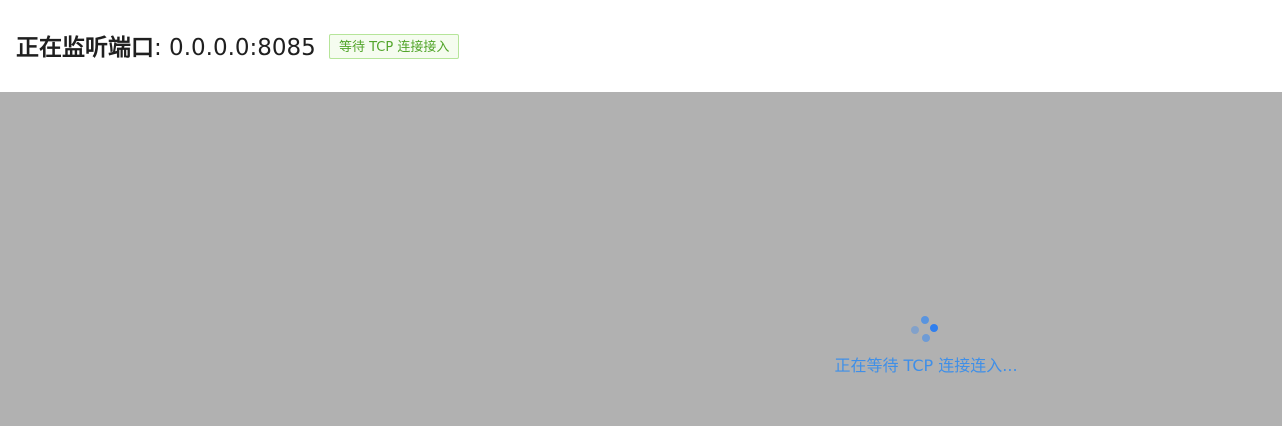 The width and height of the screenshot is (1282, 426). I want to click on spinner-icon, so click(926, 329).